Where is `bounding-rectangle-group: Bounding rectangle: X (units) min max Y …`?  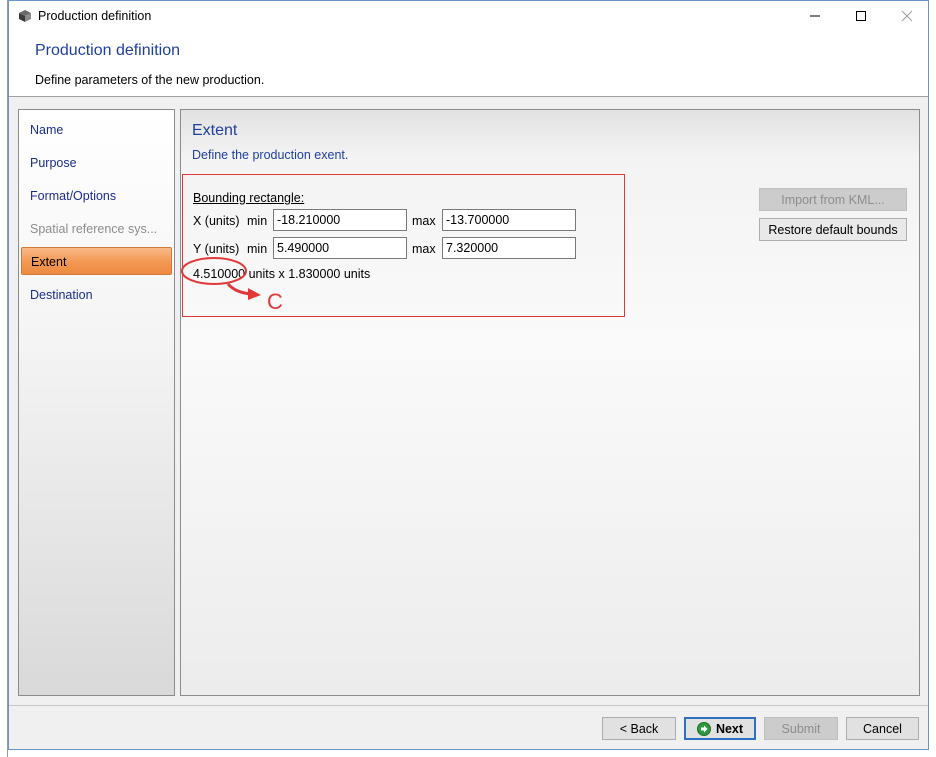
bounding-rectangle-group: Bounding rectangle: X (units) min max Y … is located at coordinates (403, 245).